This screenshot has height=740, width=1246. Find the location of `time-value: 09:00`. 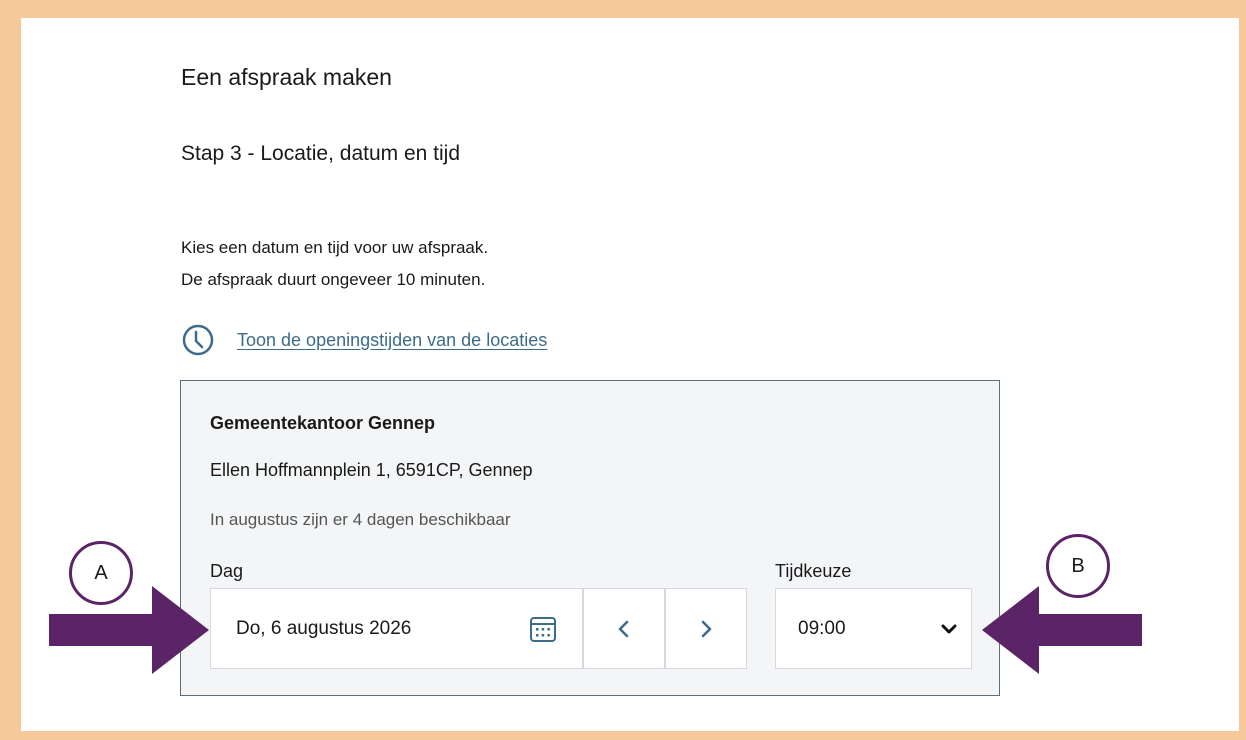

time-value: 09:00 is located at coordinates (822, 628).